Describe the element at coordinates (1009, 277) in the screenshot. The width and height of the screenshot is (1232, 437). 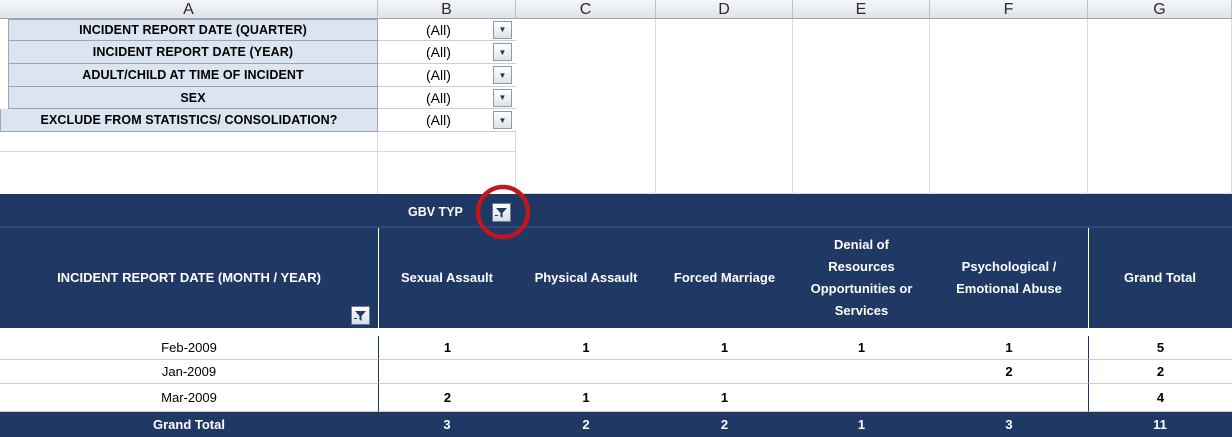
I see `pivot-col-header: Psychological / Emotional Abuse` at that location.